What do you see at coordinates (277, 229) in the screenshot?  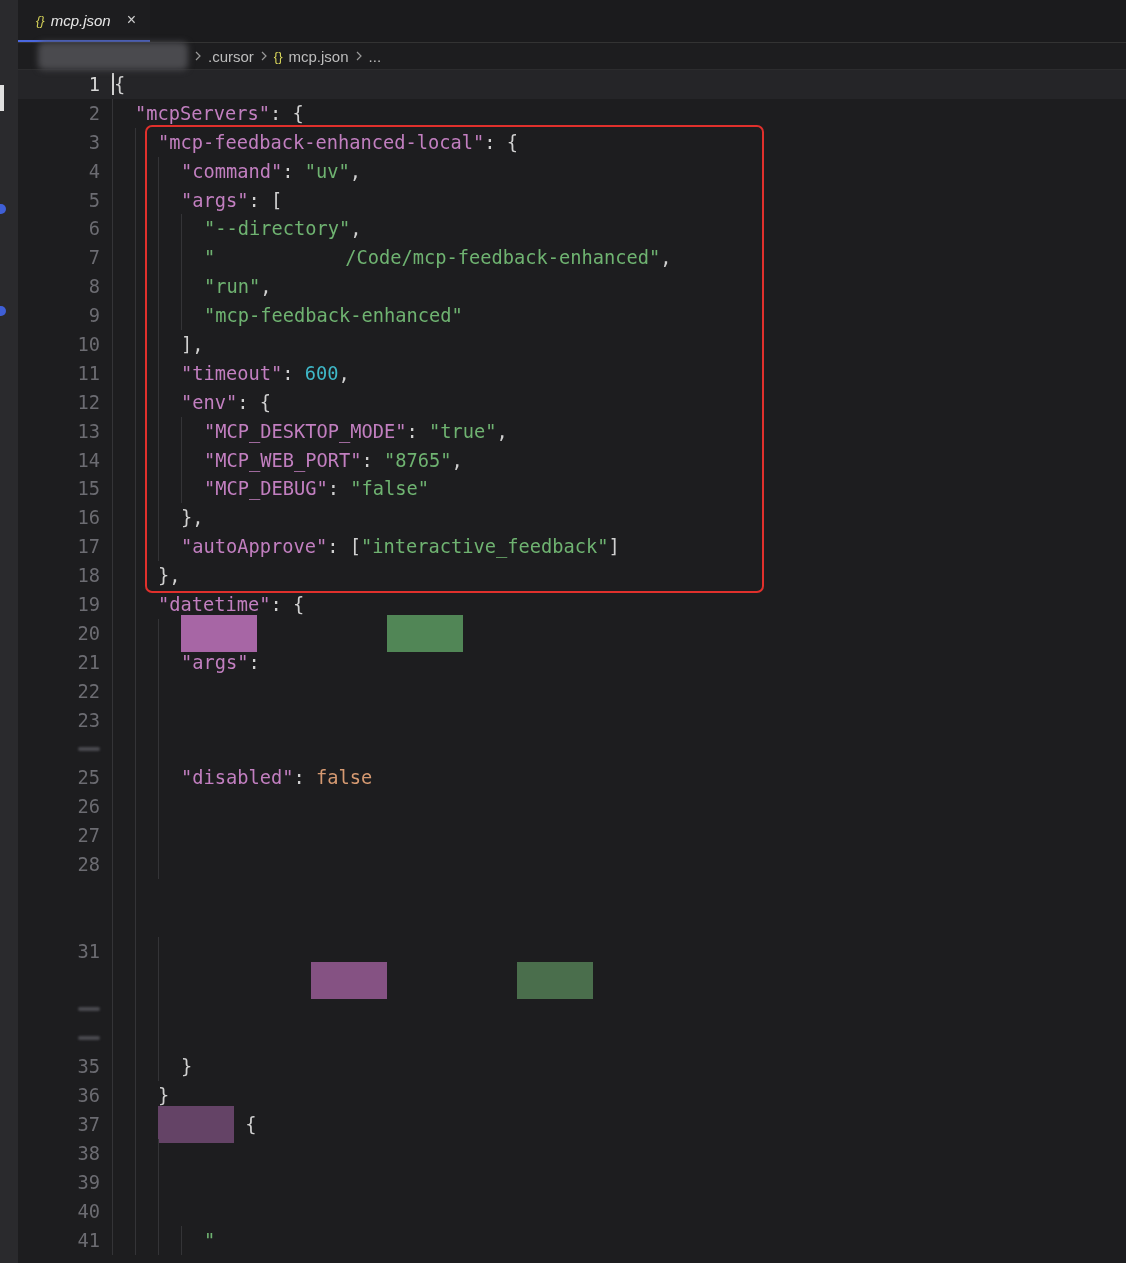 I see `code-token: "--directory"` at bounding box center [277, 229].